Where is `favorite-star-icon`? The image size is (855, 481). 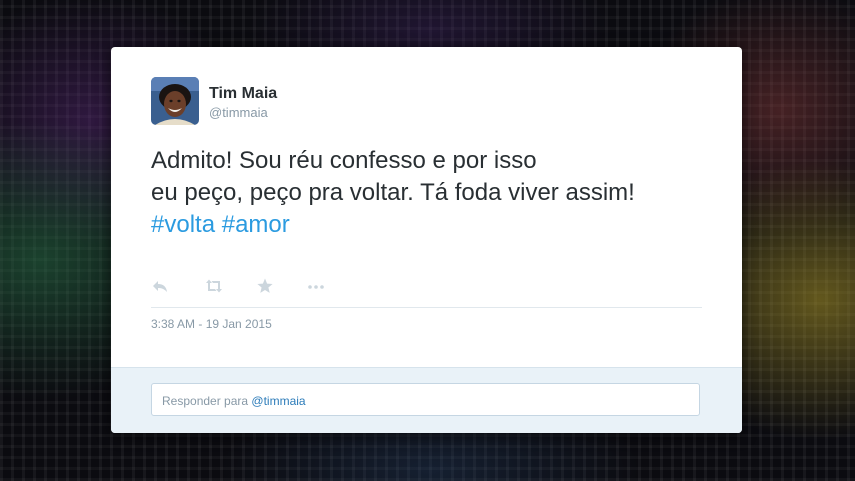 favorite-star-icon is located at coordinates (265, 286).